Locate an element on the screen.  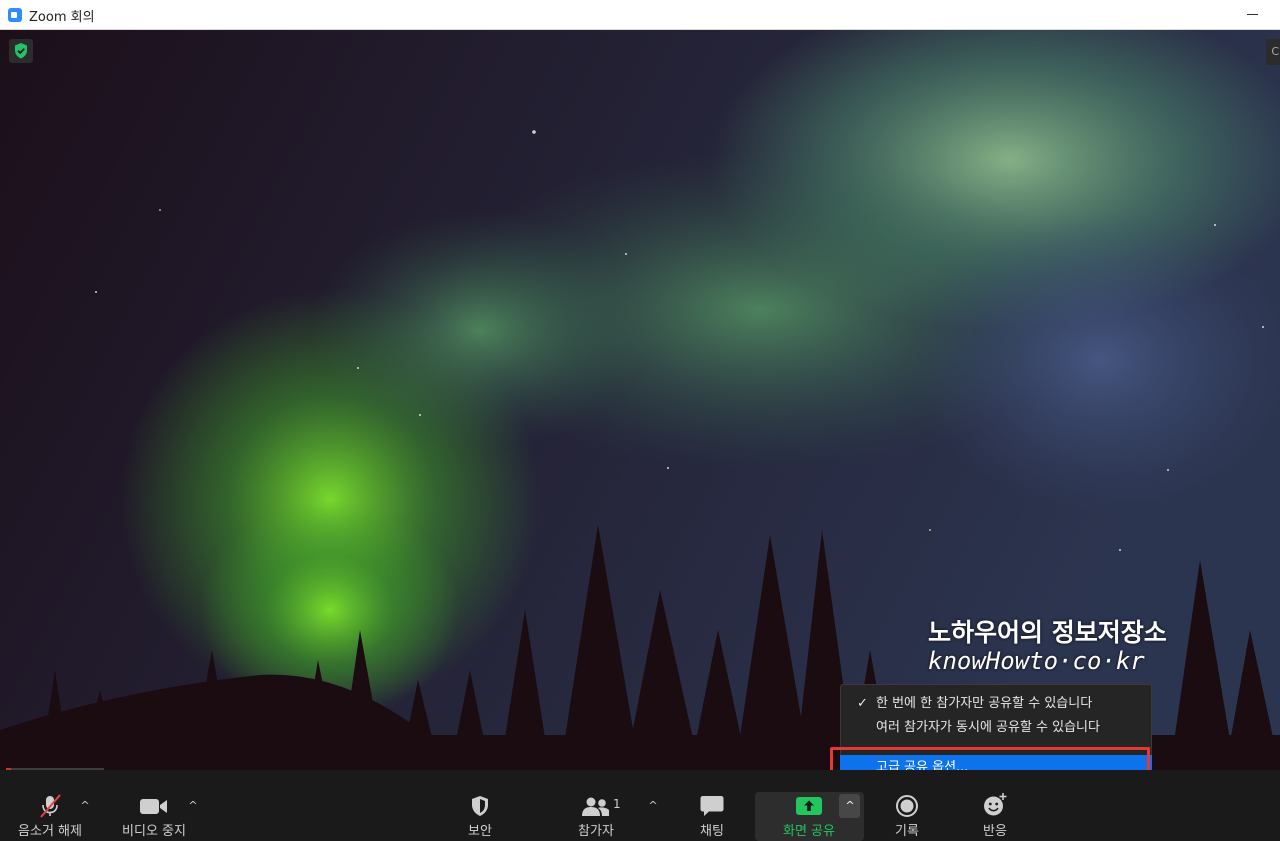
participants-options-caret: ^ is located at coordinates (653, 806).